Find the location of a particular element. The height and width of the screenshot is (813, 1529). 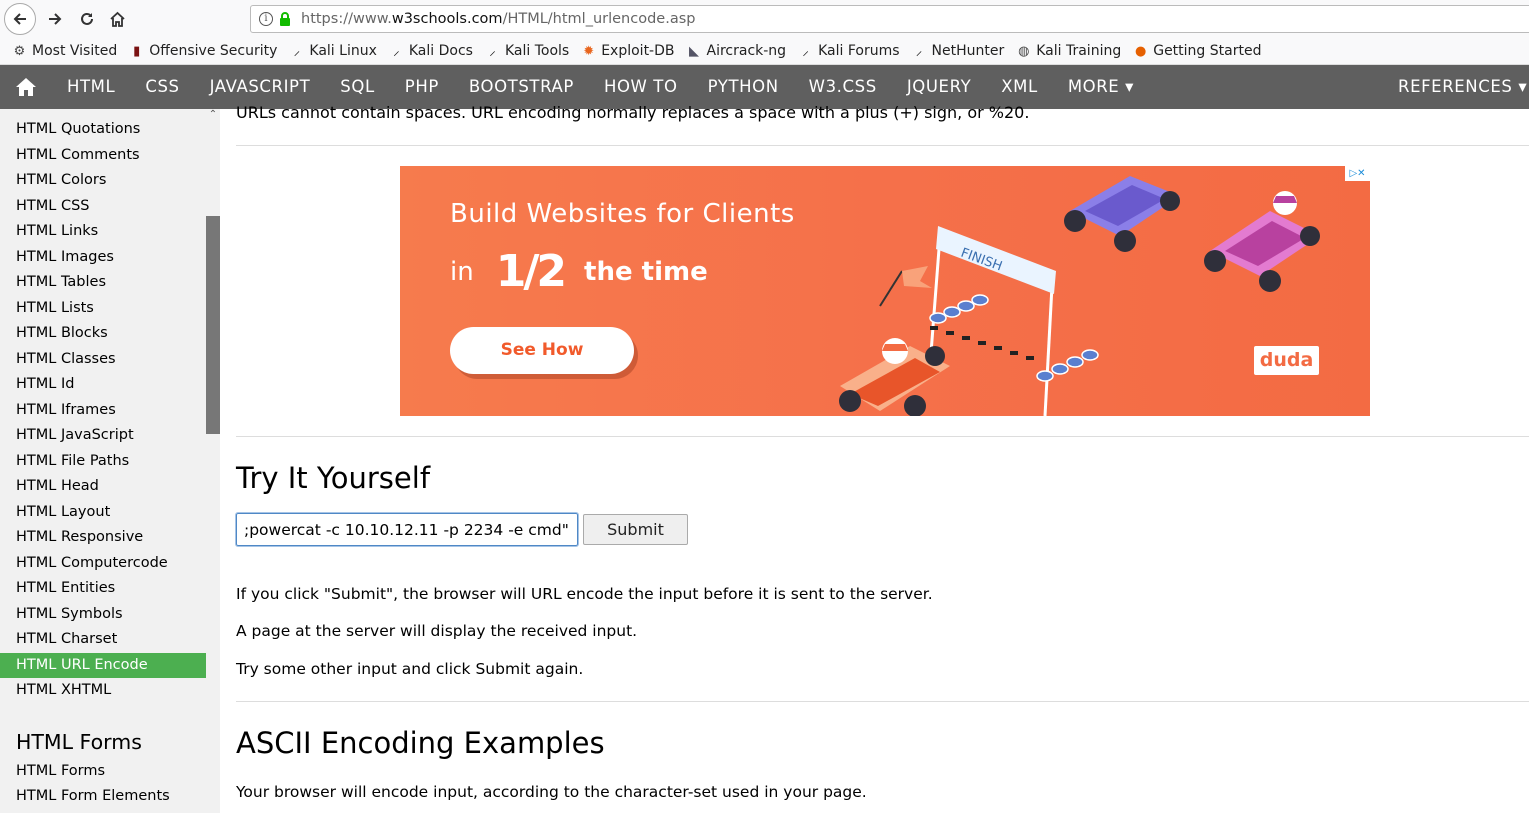

ad-half: 1/2 is located at coordinates (531, 271).